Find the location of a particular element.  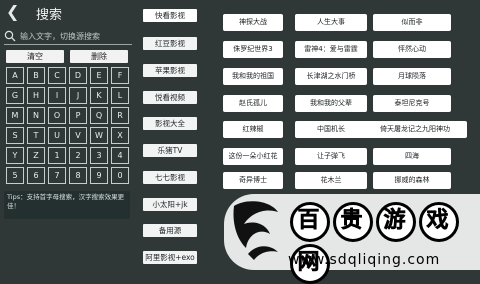

result-item: 倚天屠龙记之九阳神功 is located at coordinates (415, 129).